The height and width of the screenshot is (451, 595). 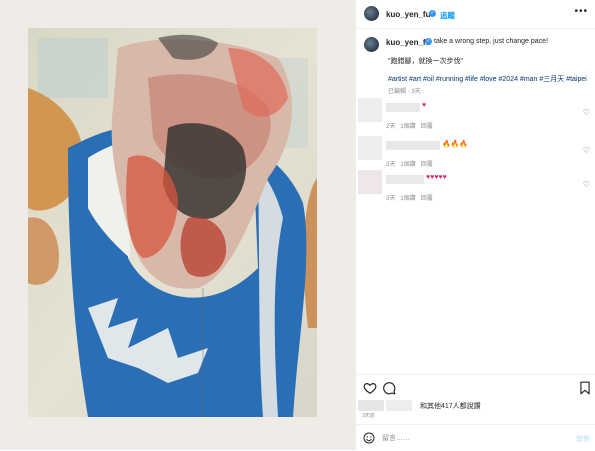 What do you see at coordinates (370, 388) in the screenshot?
I see `heart-icon` at bounding box center [370, 388].